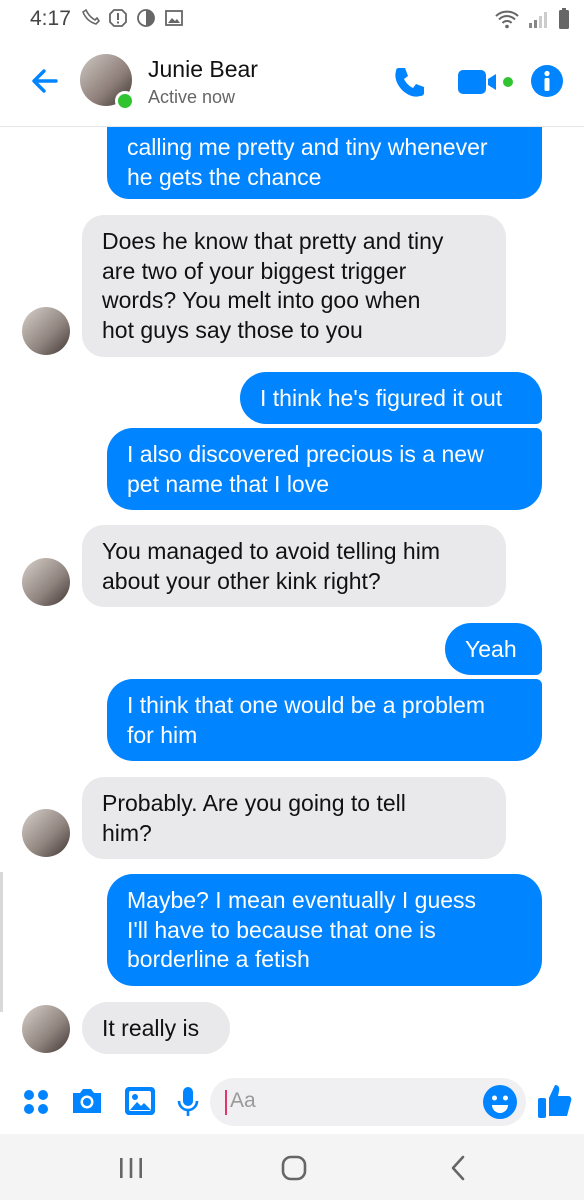  Describe the element at coordinates (50, 18) in the screenshot. I see `status-time: 4:17` at that location.